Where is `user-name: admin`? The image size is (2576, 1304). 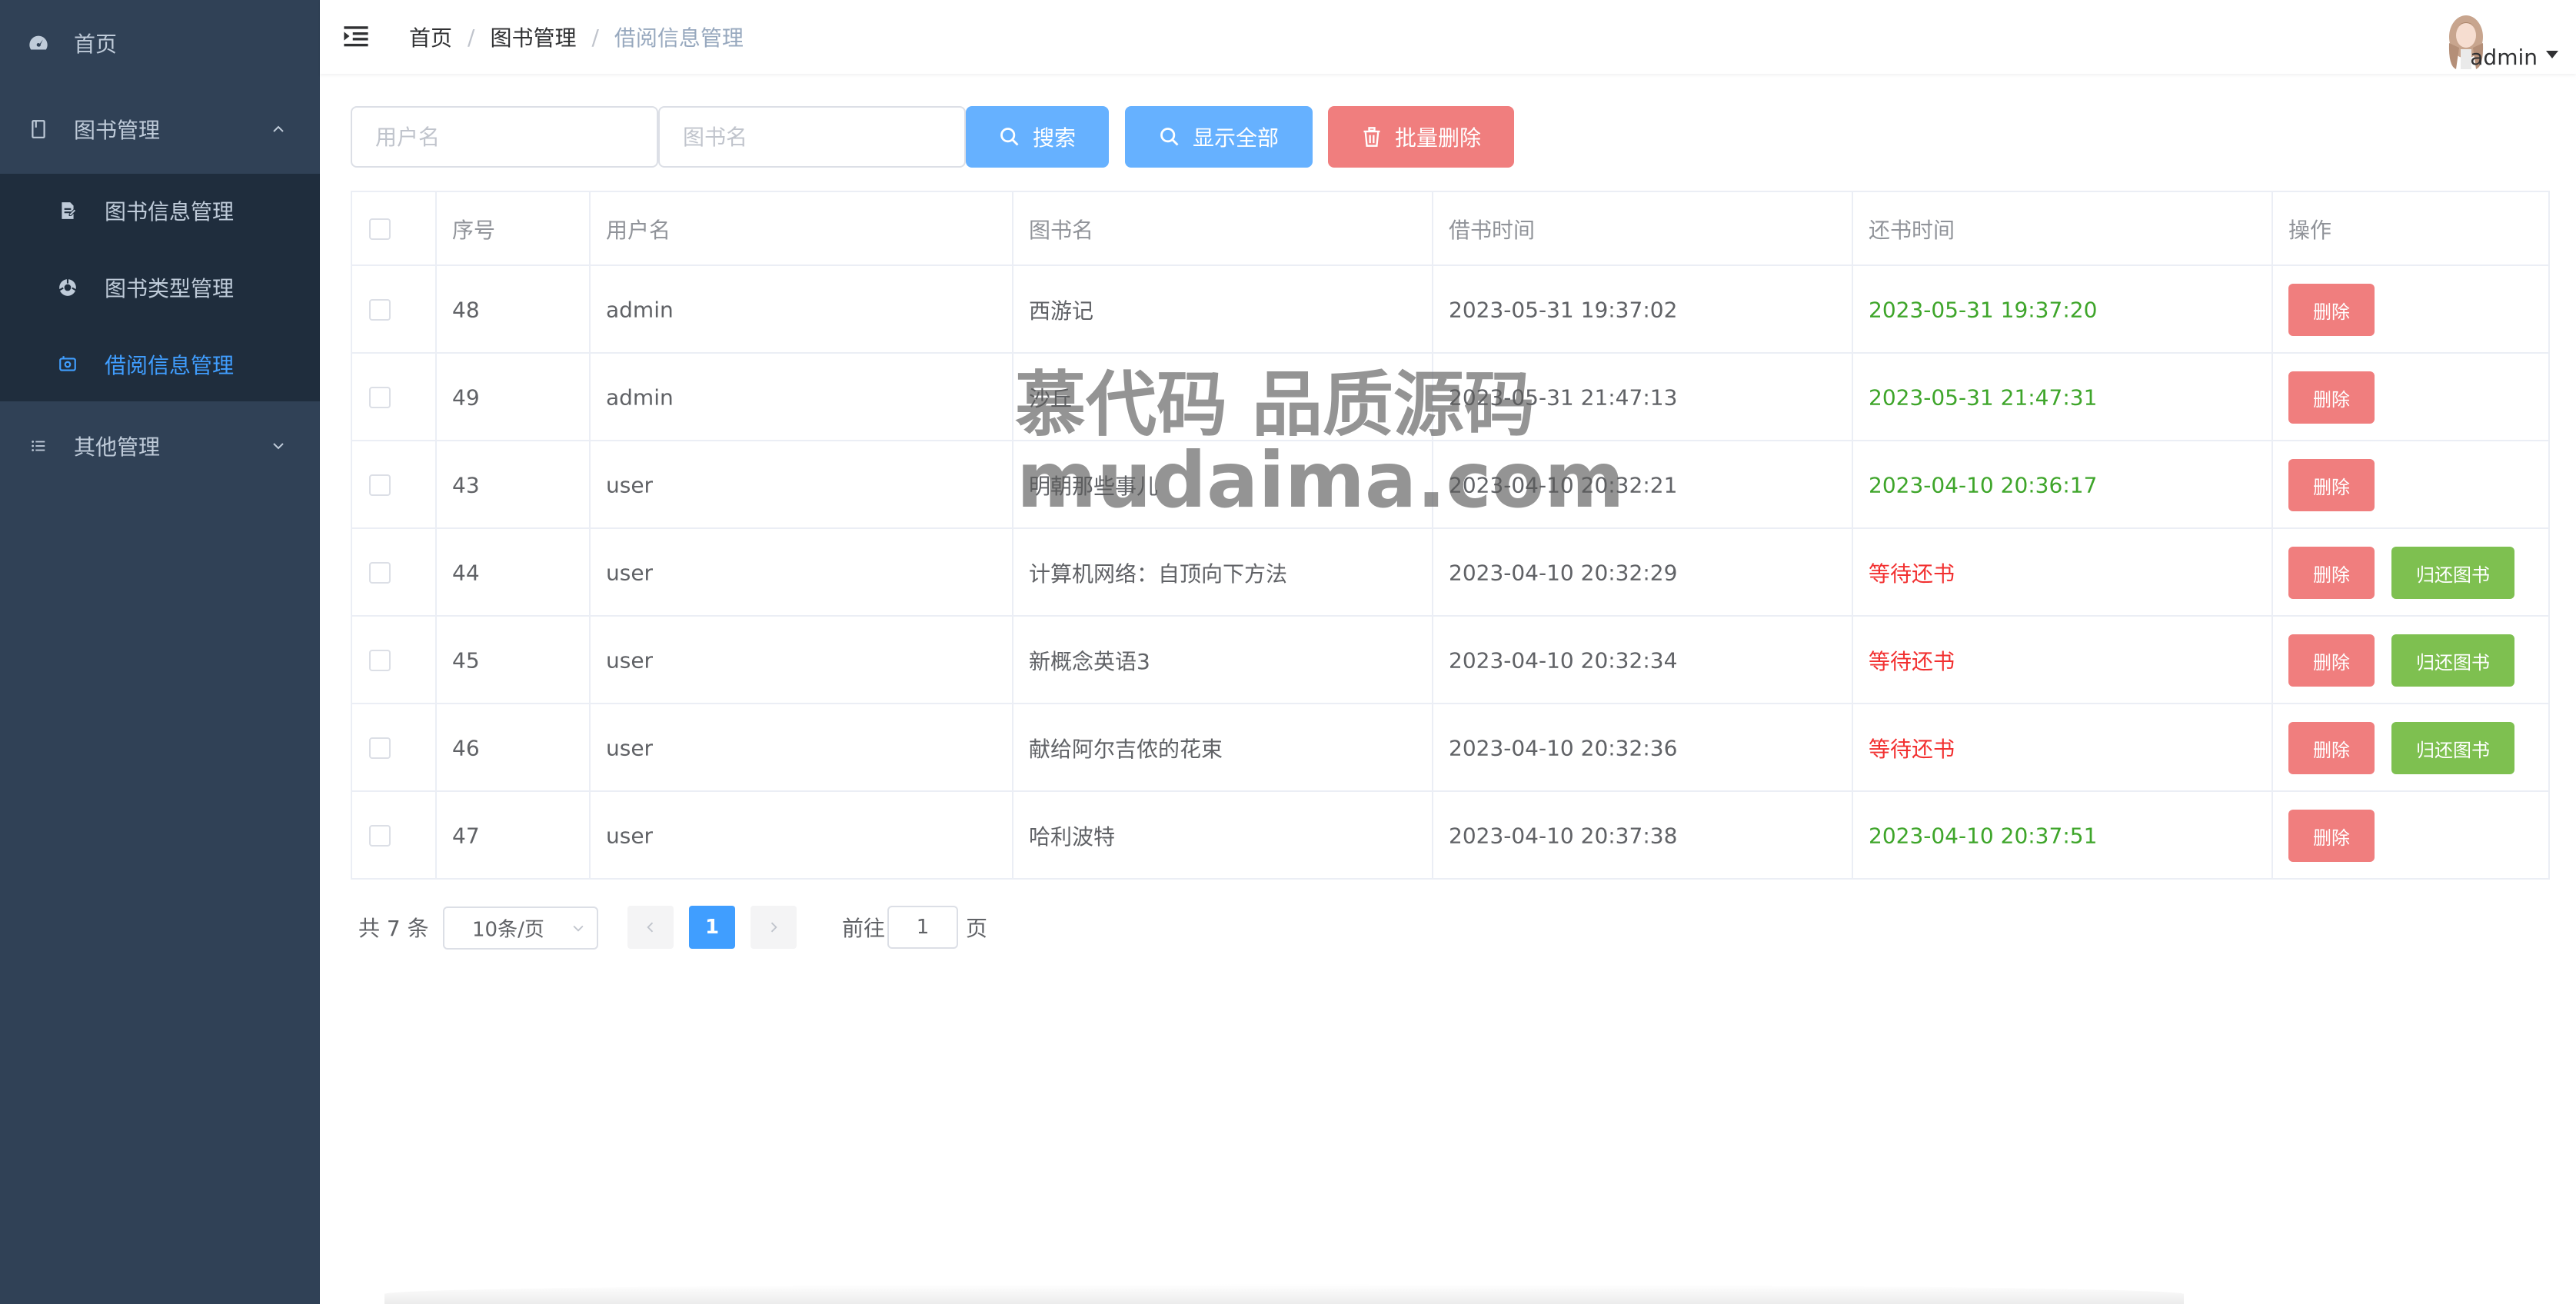
user-name: admin is located at coordinates (2504, 57).